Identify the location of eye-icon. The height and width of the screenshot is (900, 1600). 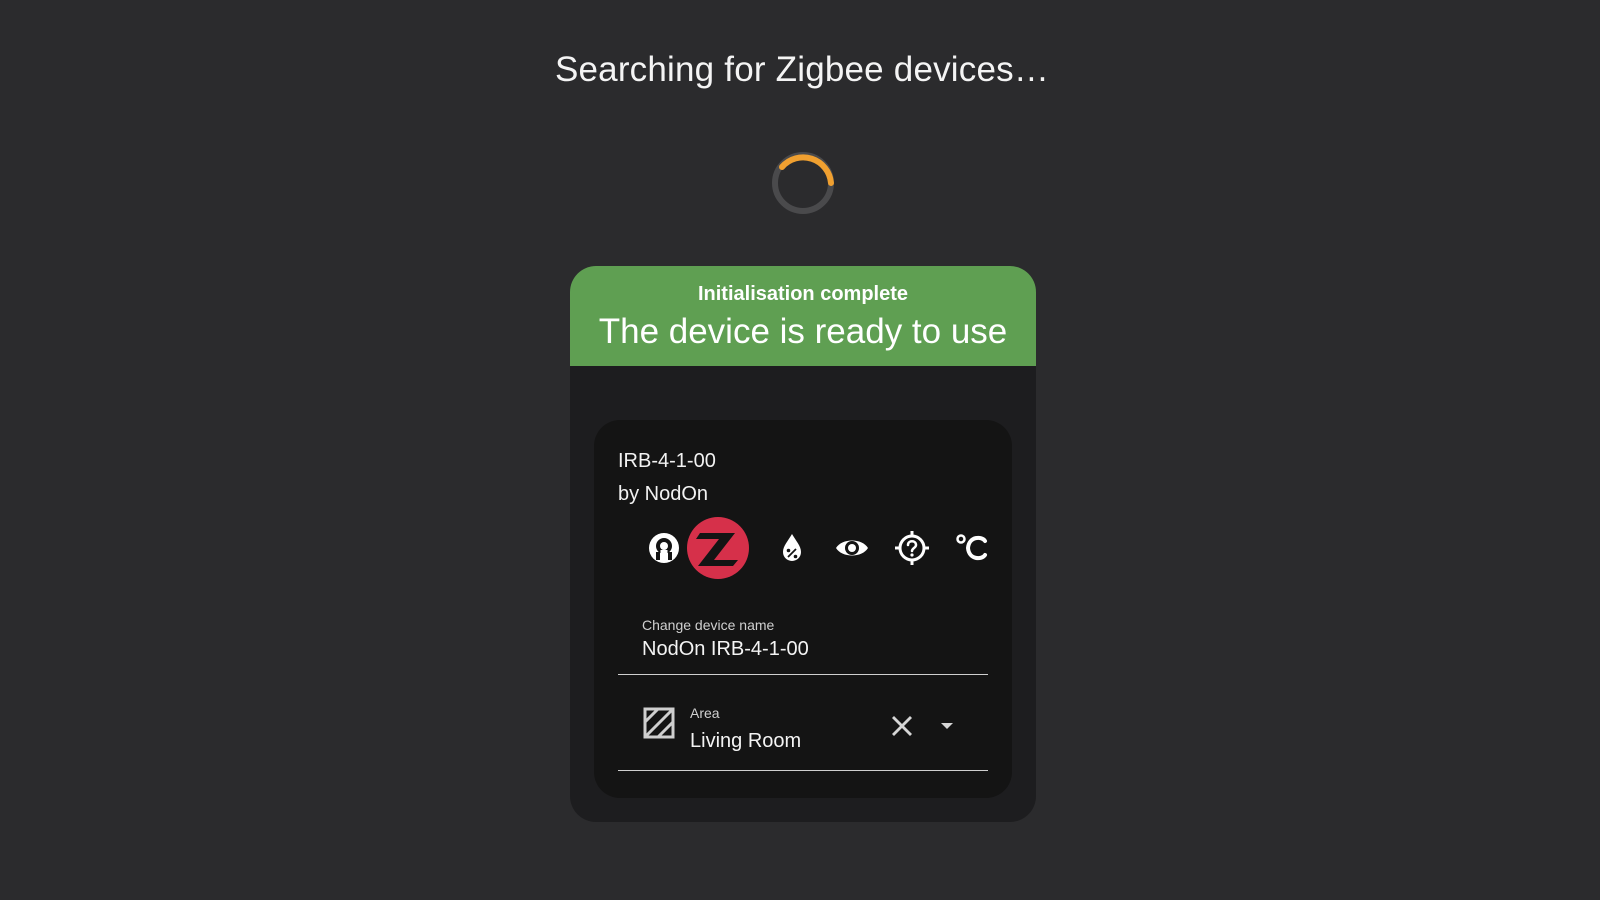
(852, 548).